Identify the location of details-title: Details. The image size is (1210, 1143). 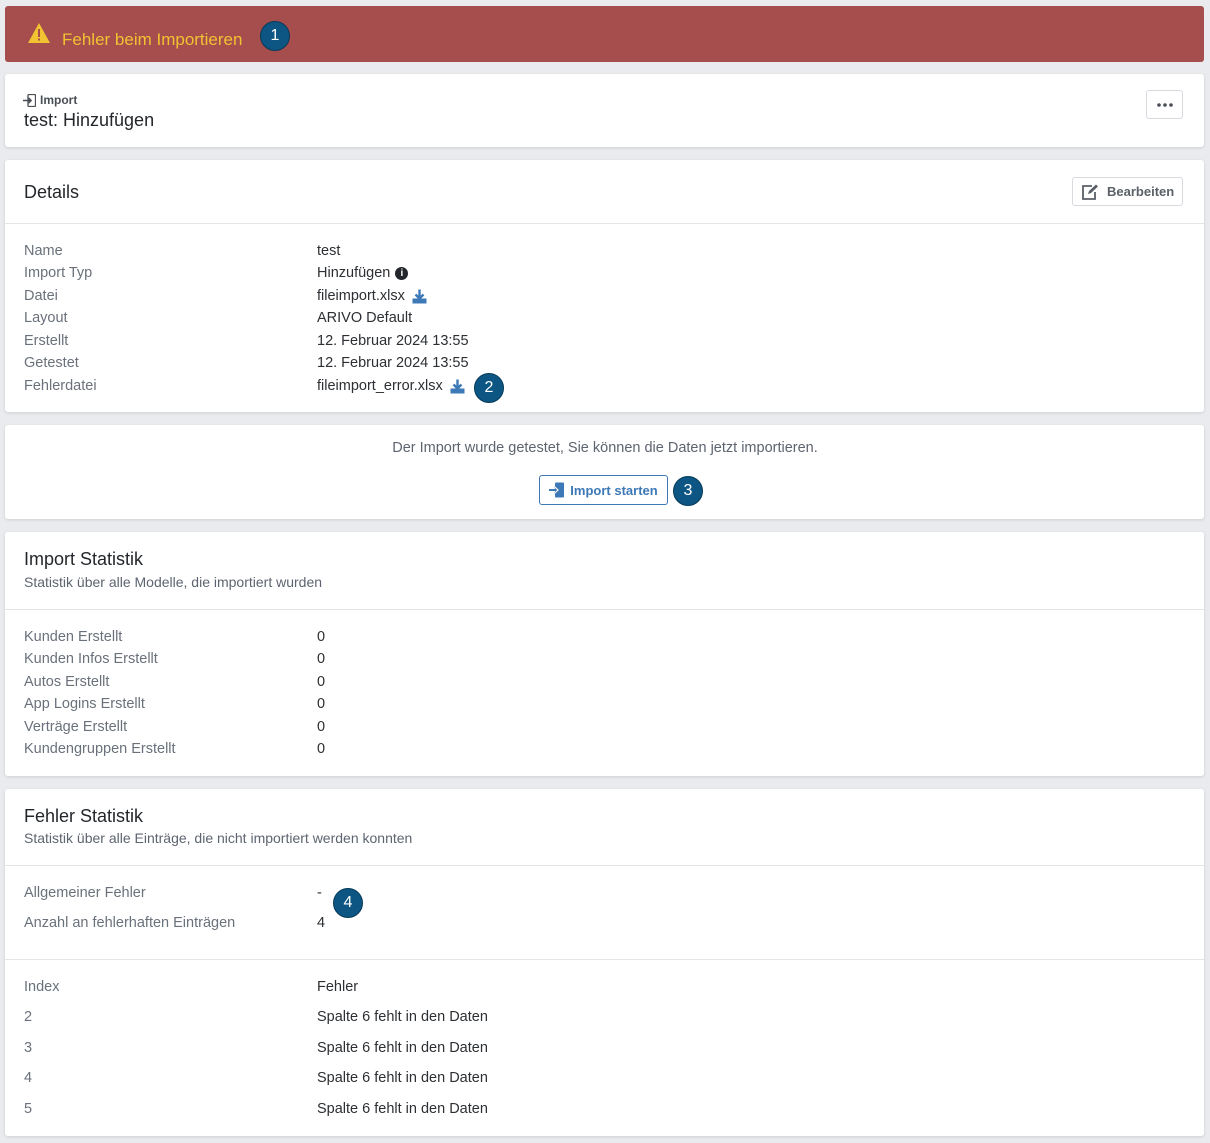
(52, 192).